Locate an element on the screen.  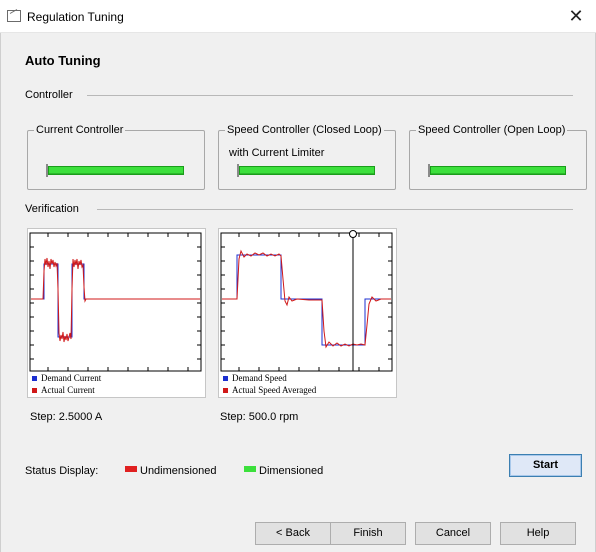
finish-button: Finish is located at coordinates (368, 533).